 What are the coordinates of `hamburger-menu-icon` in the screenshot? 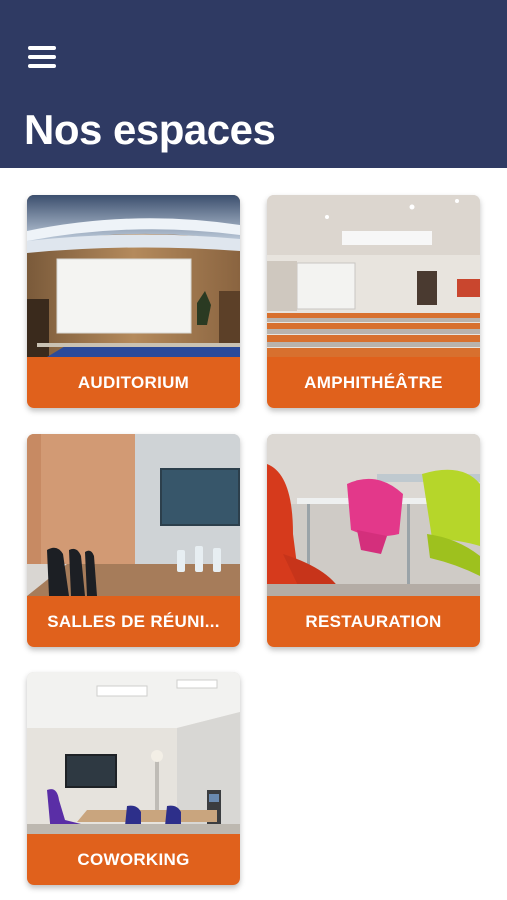 It's located at (42, 57).